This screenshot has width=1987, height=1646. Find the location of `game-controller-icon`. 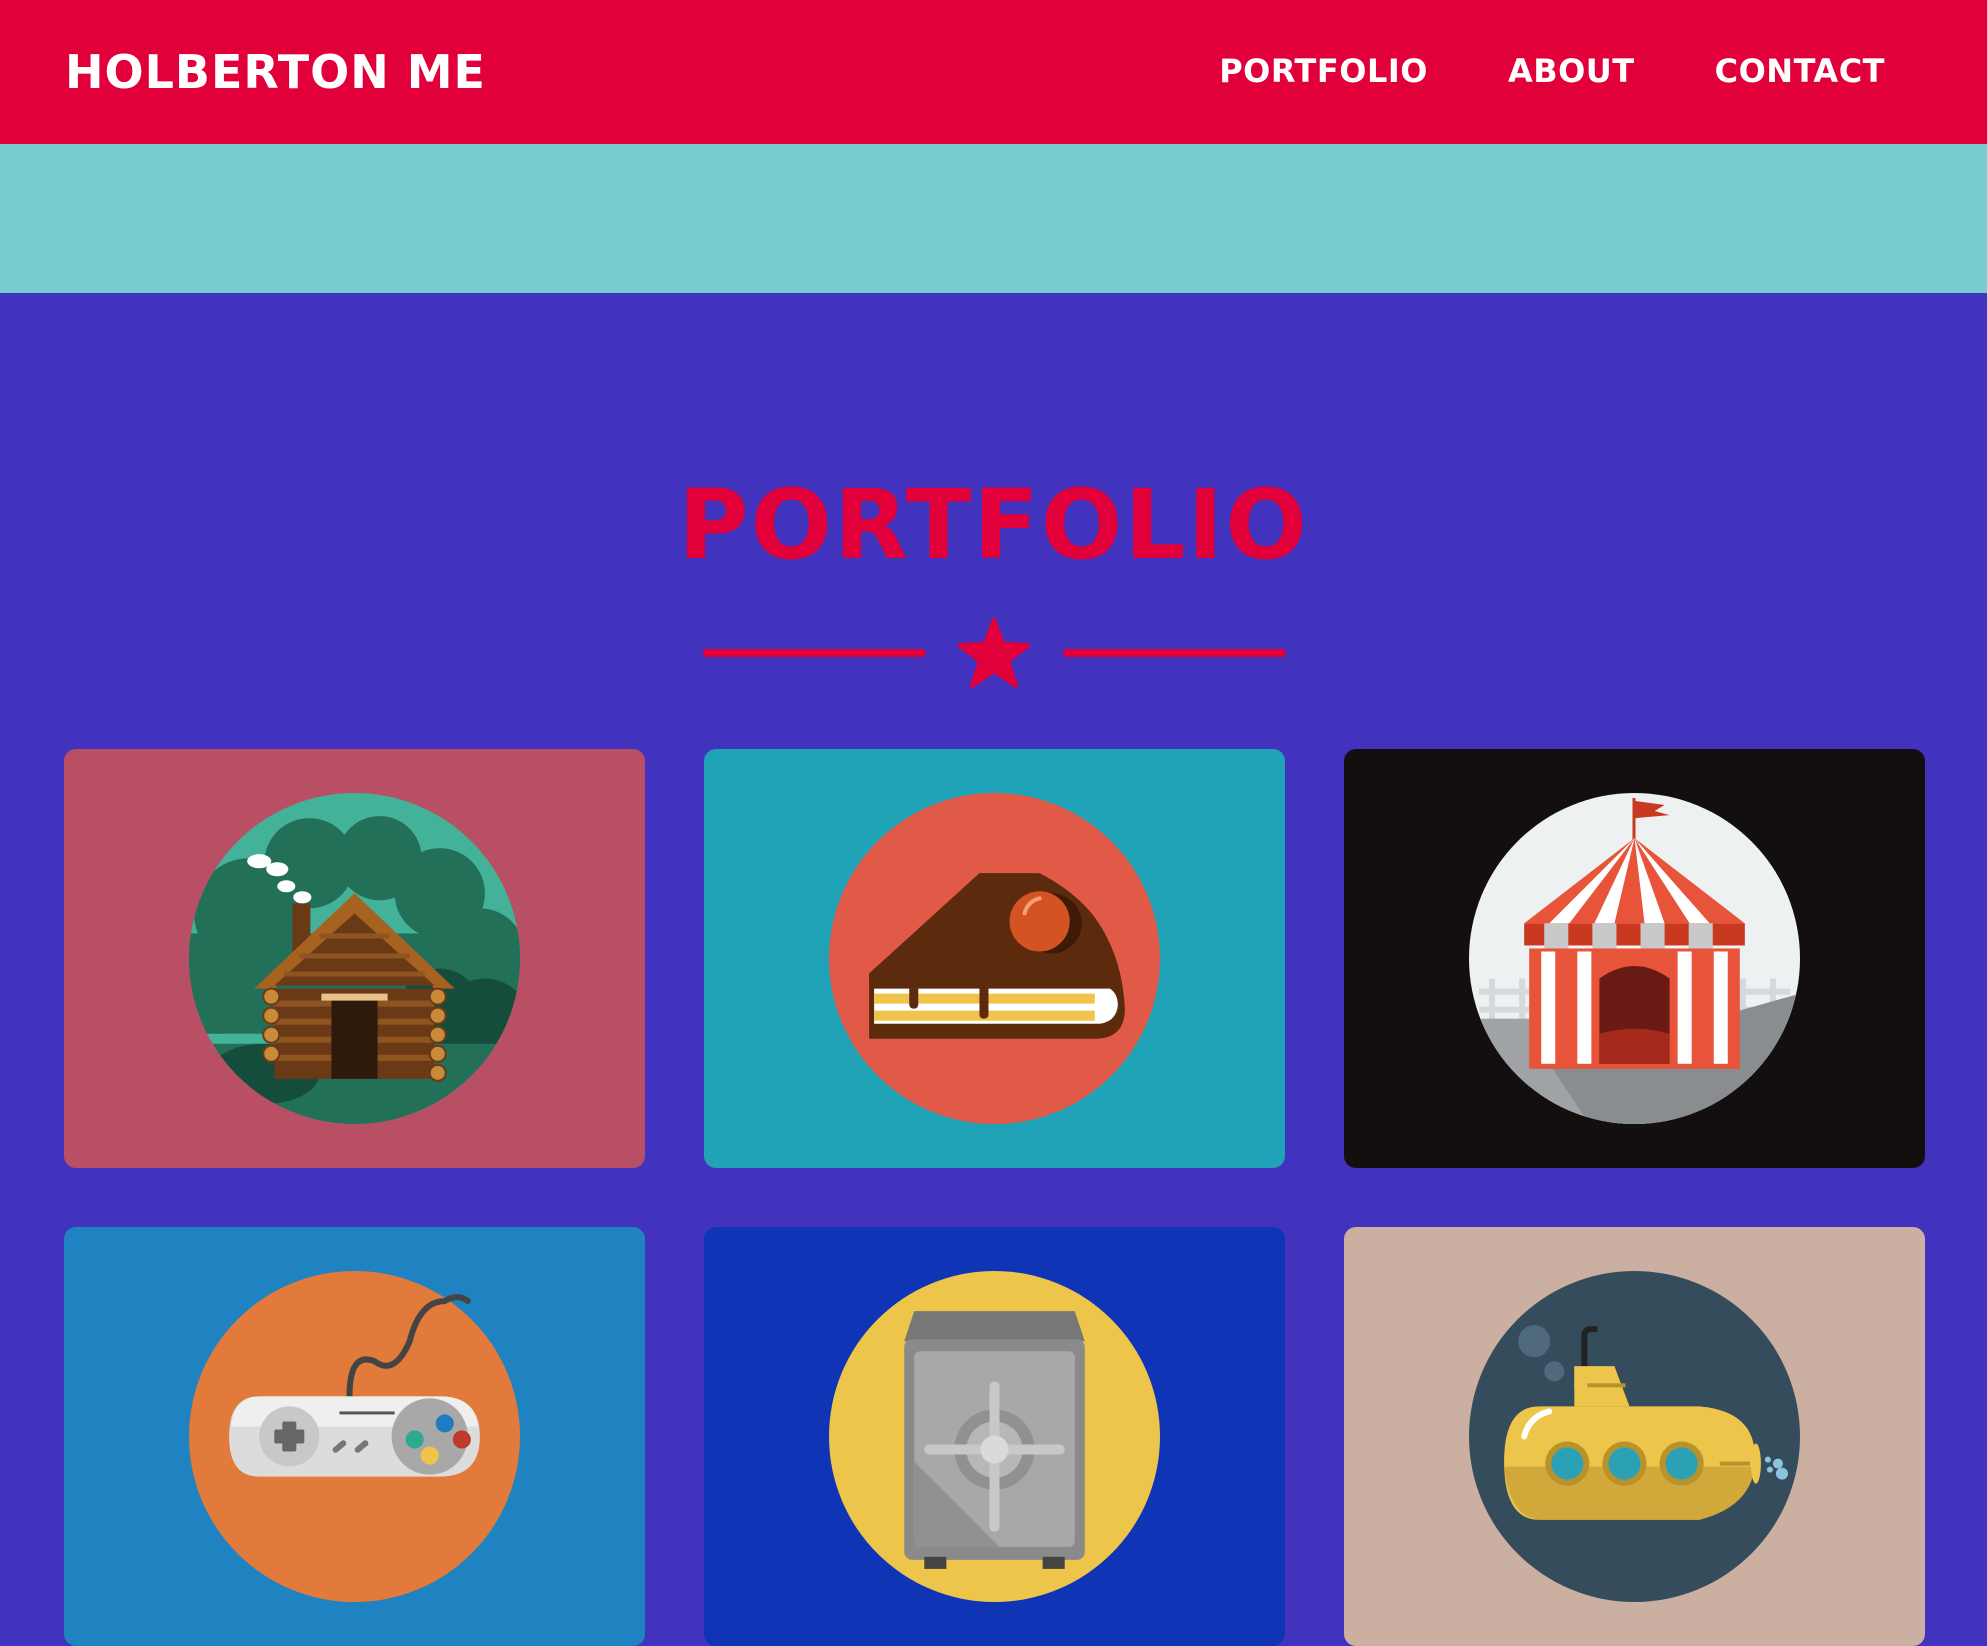

game-controller-icon is located at coordinates (354, 1436).